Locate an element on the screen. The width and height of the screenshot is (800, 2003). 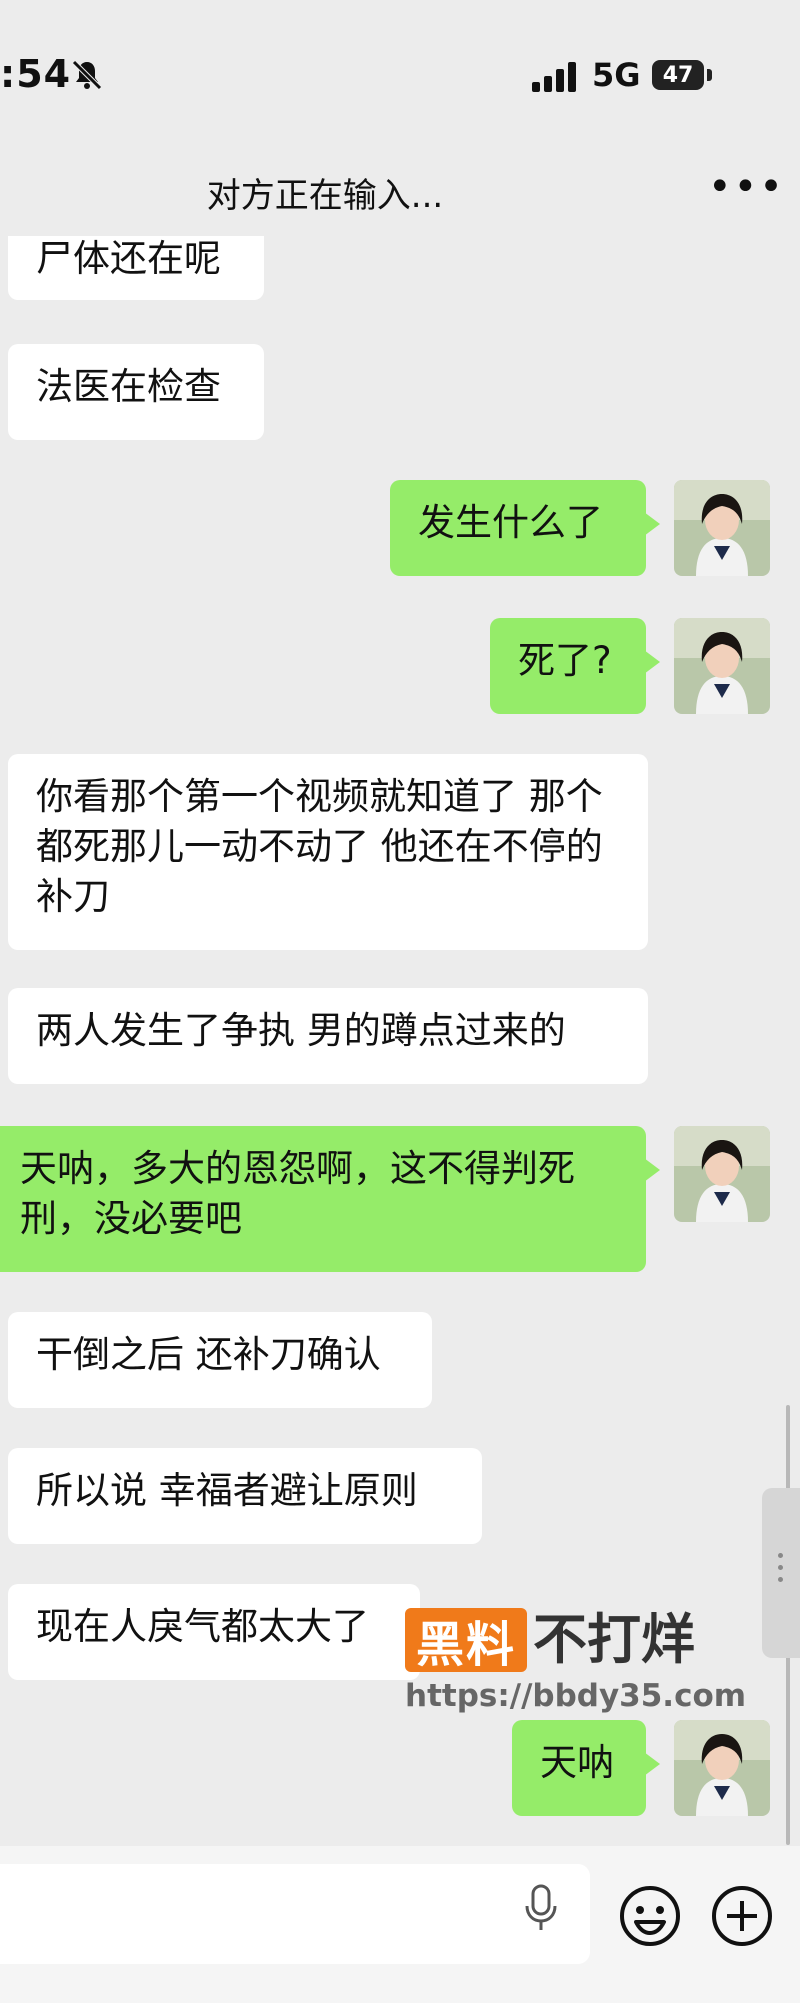
status-time: :54 is located at coordinates (36, 74).